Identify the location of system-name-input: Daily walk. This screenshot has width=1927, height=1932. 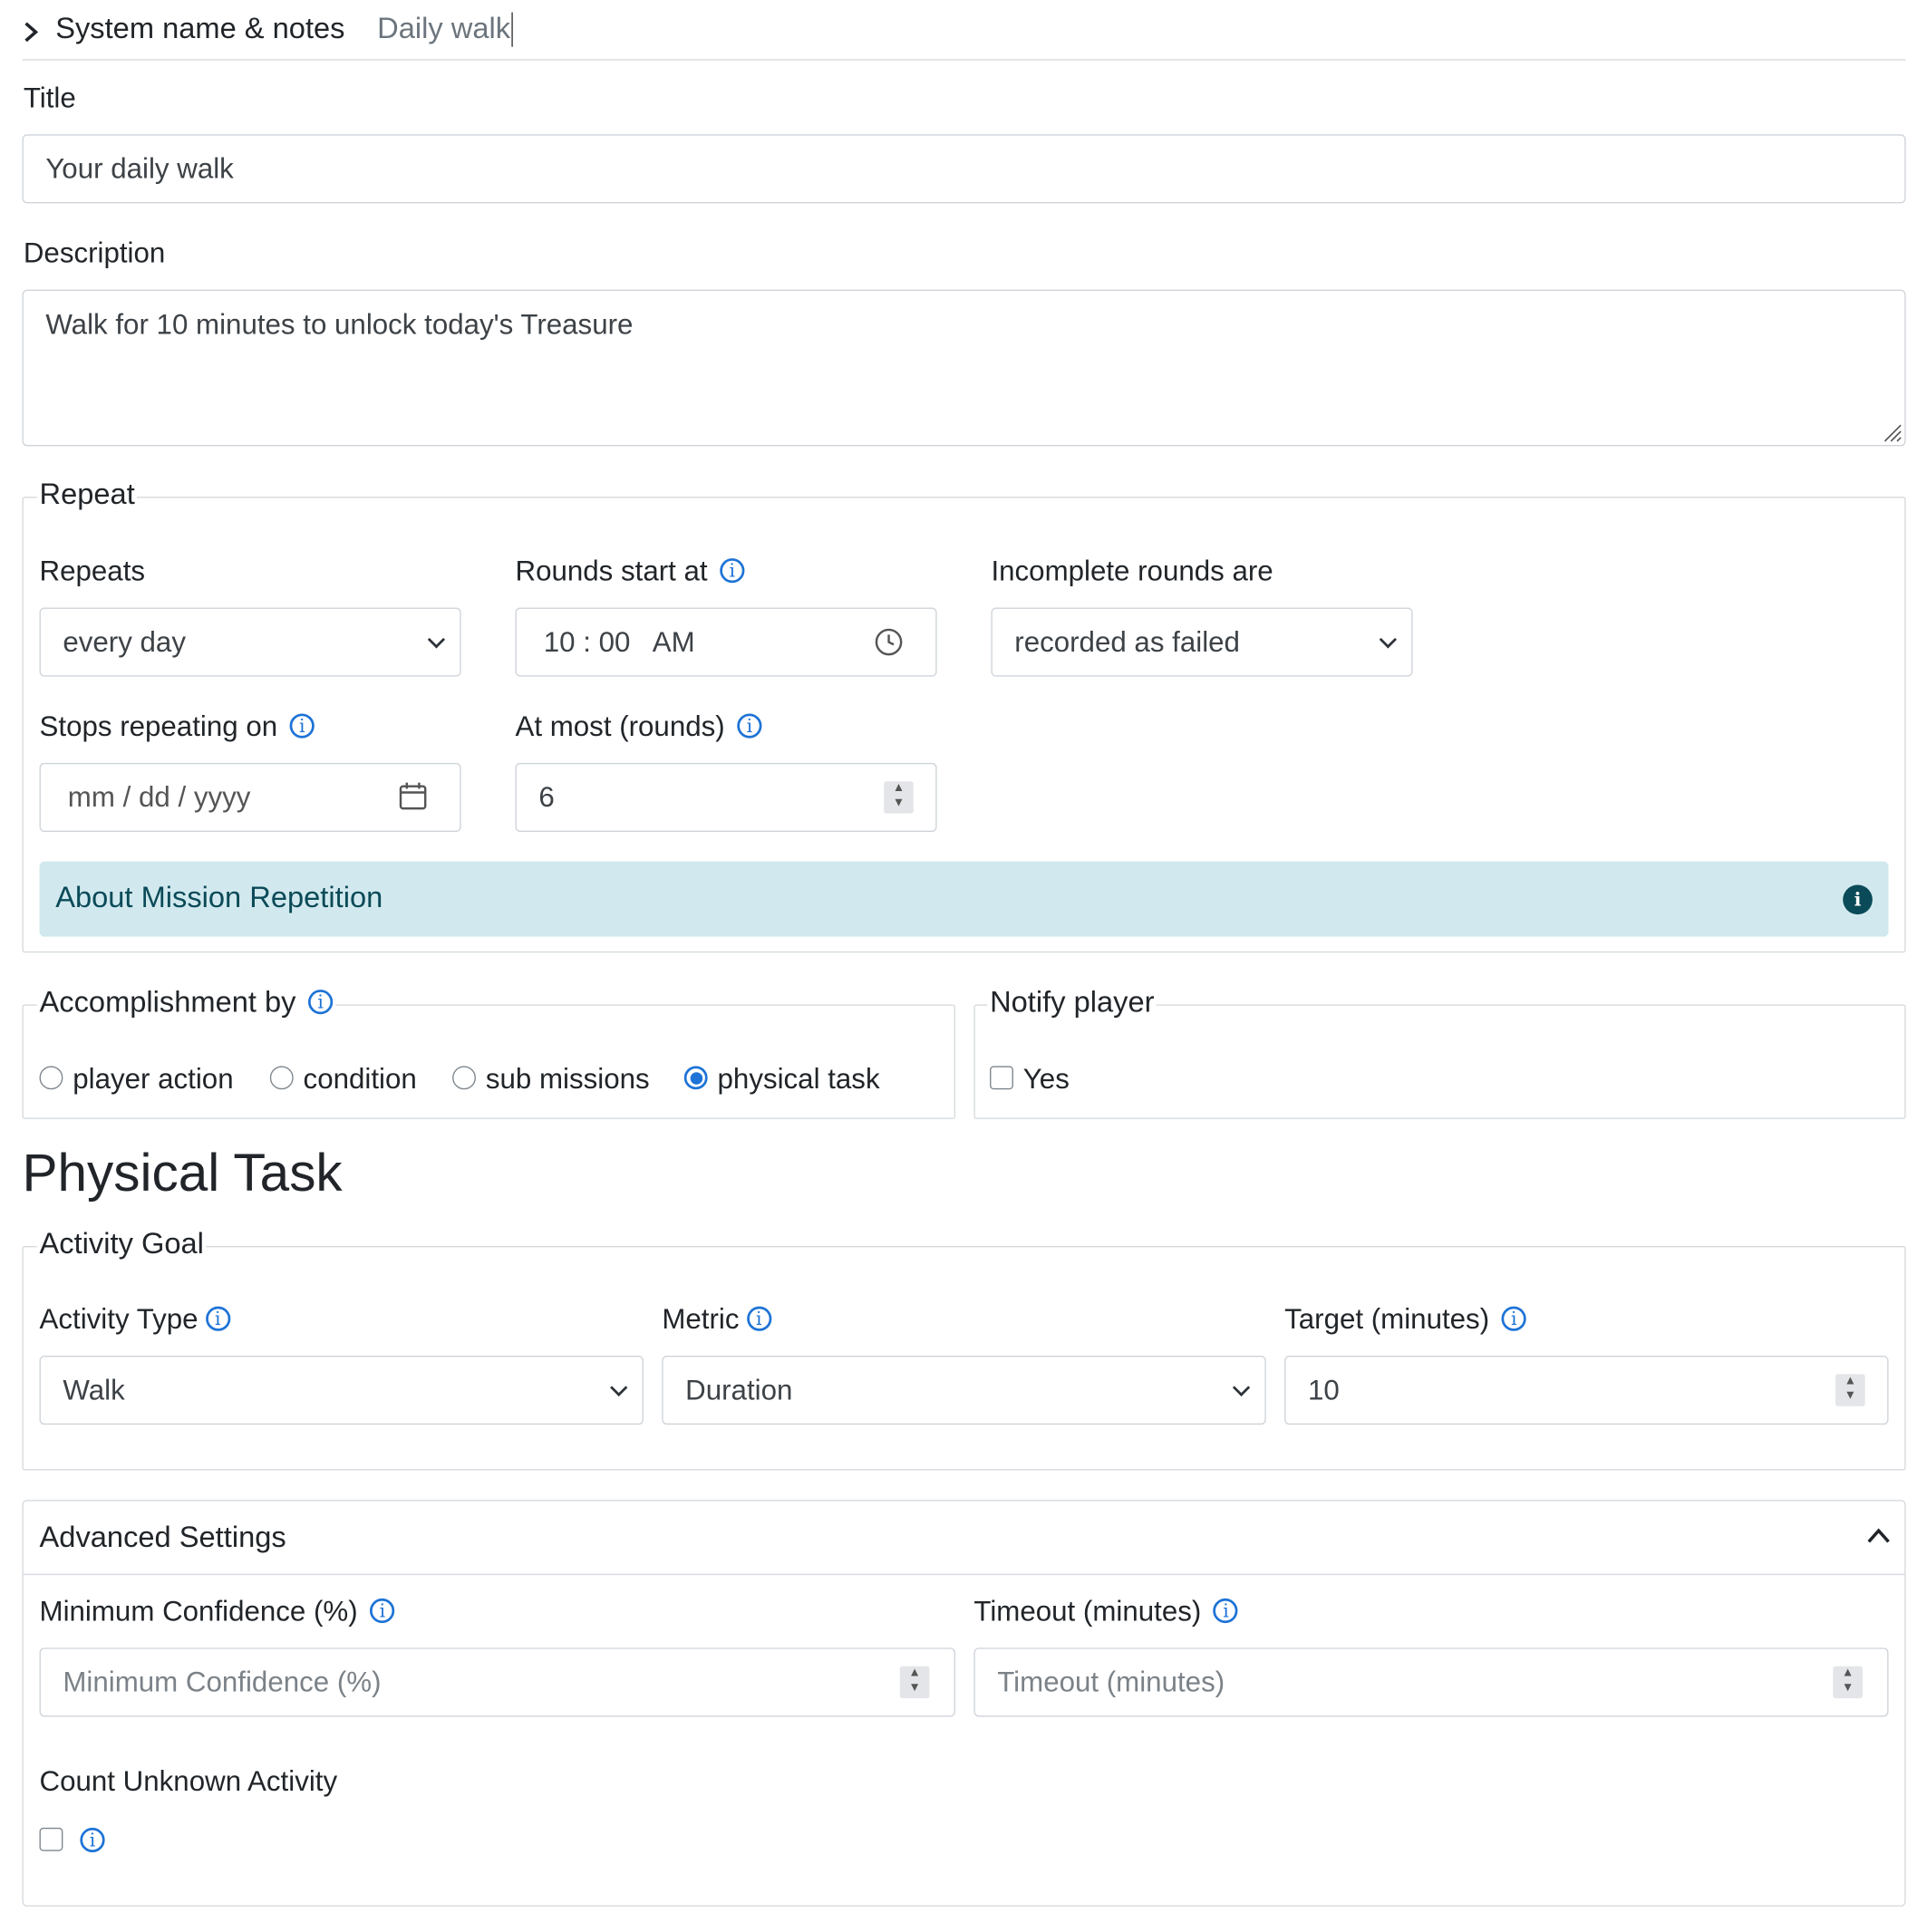
(445, 29).